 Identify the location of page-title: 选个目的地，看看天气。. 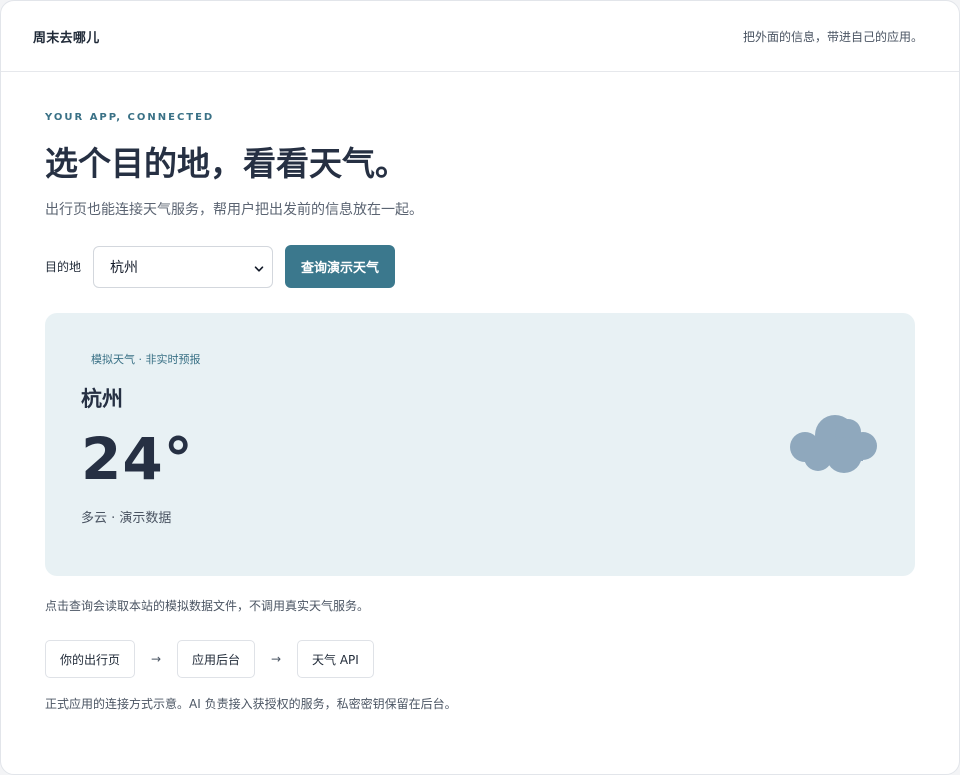
(226, 163).